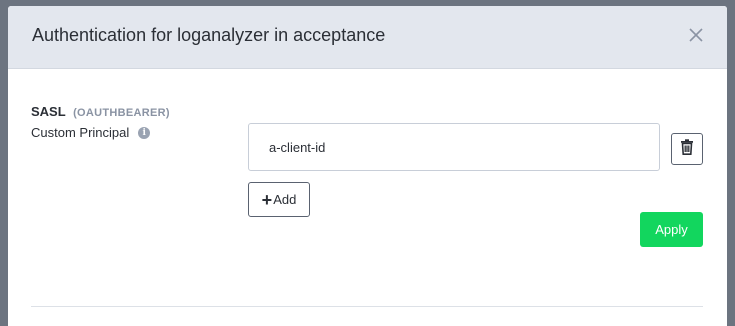  I want to click on add-principal-button: + Add, so click(279, 199).